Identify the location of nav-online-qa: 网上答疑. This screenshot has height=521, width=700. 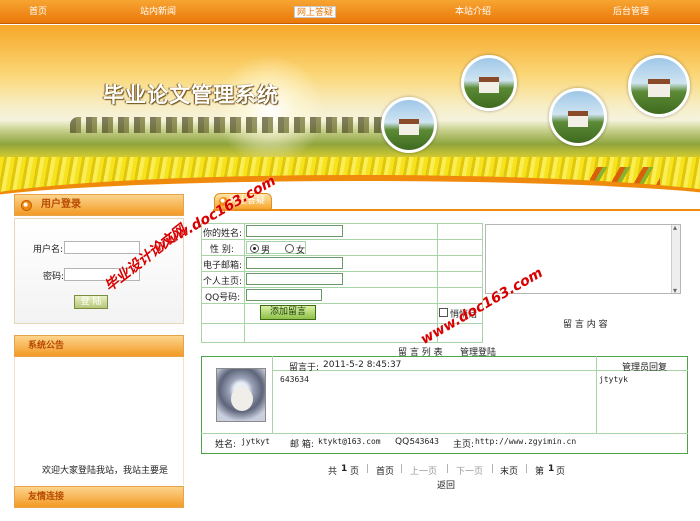
(315, 12).